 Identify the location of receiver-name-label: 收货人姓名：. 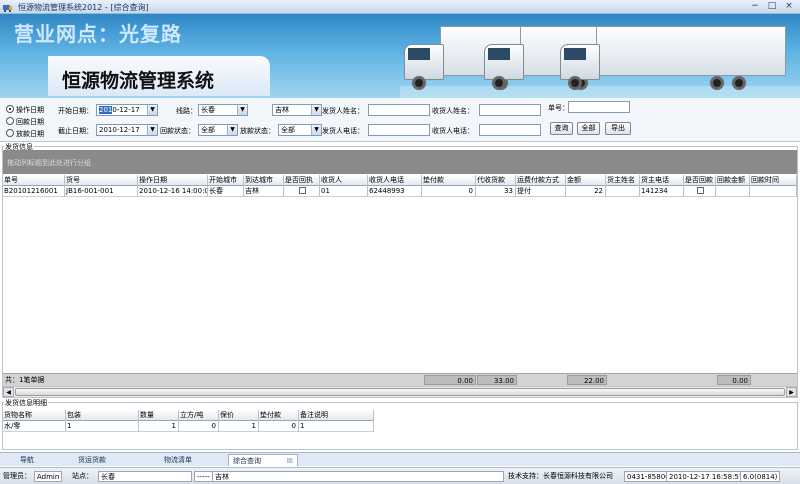
(453, 111).